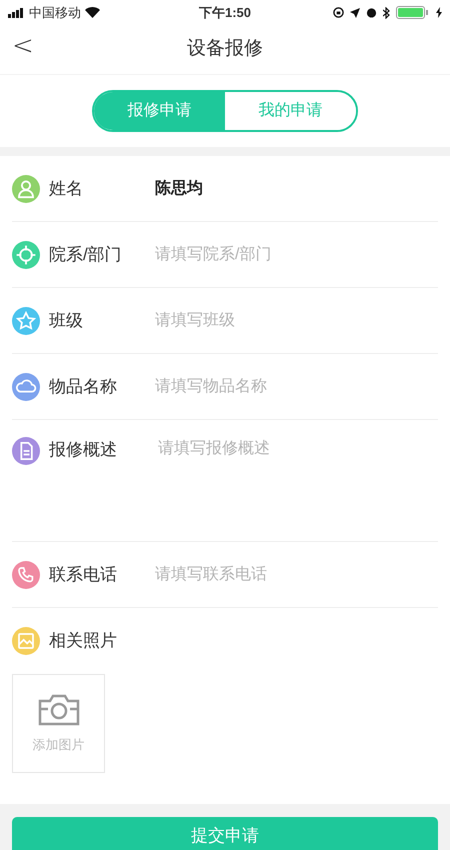  Describe the element at coordinates (439, 12) in the screenshot. I see `charging-icon` at that location.